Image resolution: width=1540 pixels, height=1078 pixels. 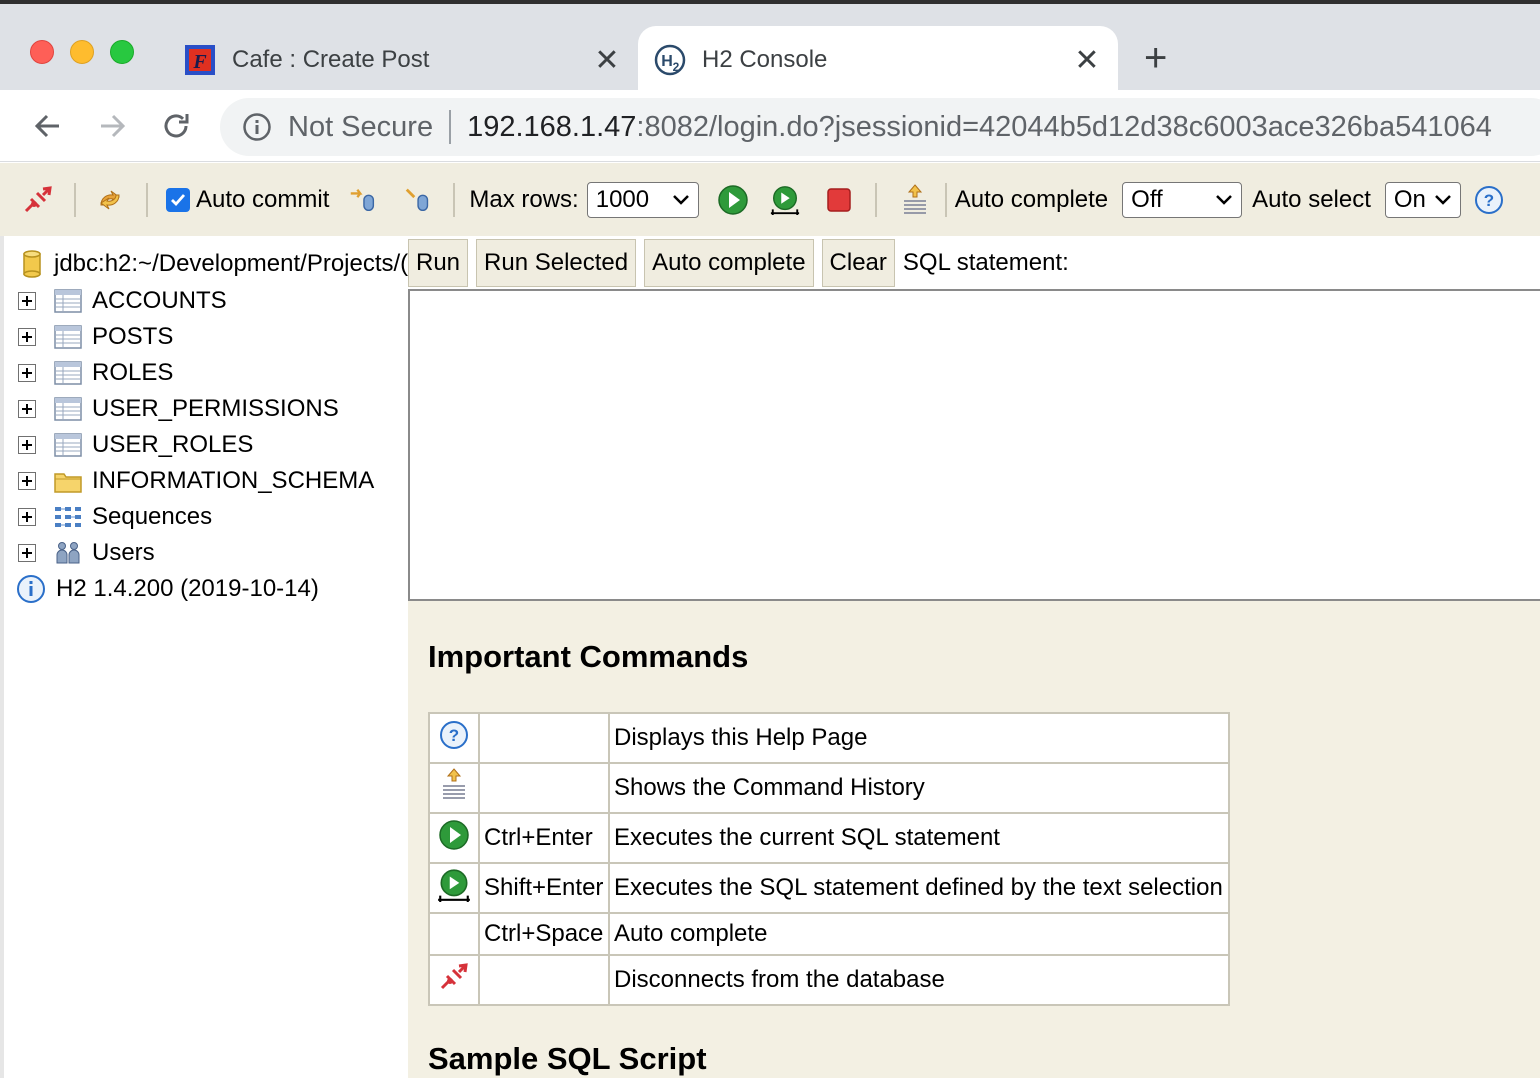 What do you see at coordinates (785, 200) in the screenshot?
I see `run-selected-icon` at bounding box center [785, 200].